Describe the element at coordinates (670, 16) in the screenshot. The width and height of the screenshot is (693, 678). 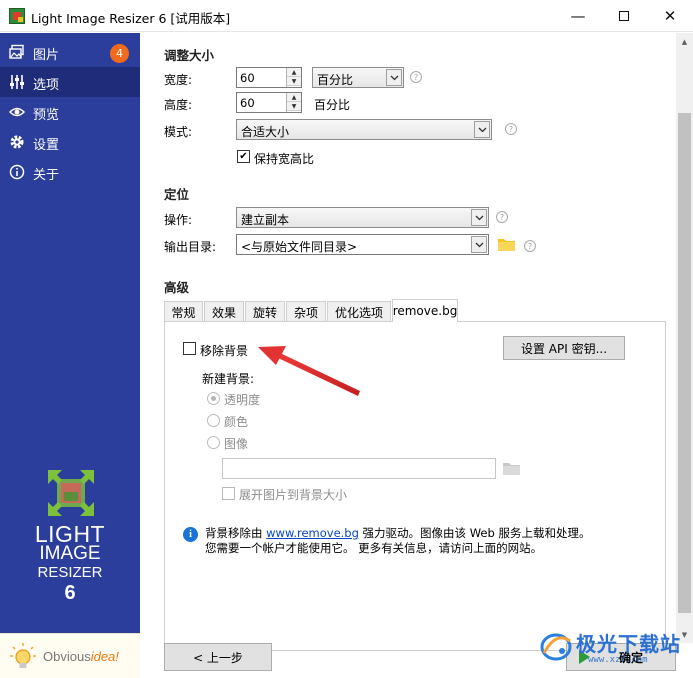
I see `close-button: ✕` at that location.